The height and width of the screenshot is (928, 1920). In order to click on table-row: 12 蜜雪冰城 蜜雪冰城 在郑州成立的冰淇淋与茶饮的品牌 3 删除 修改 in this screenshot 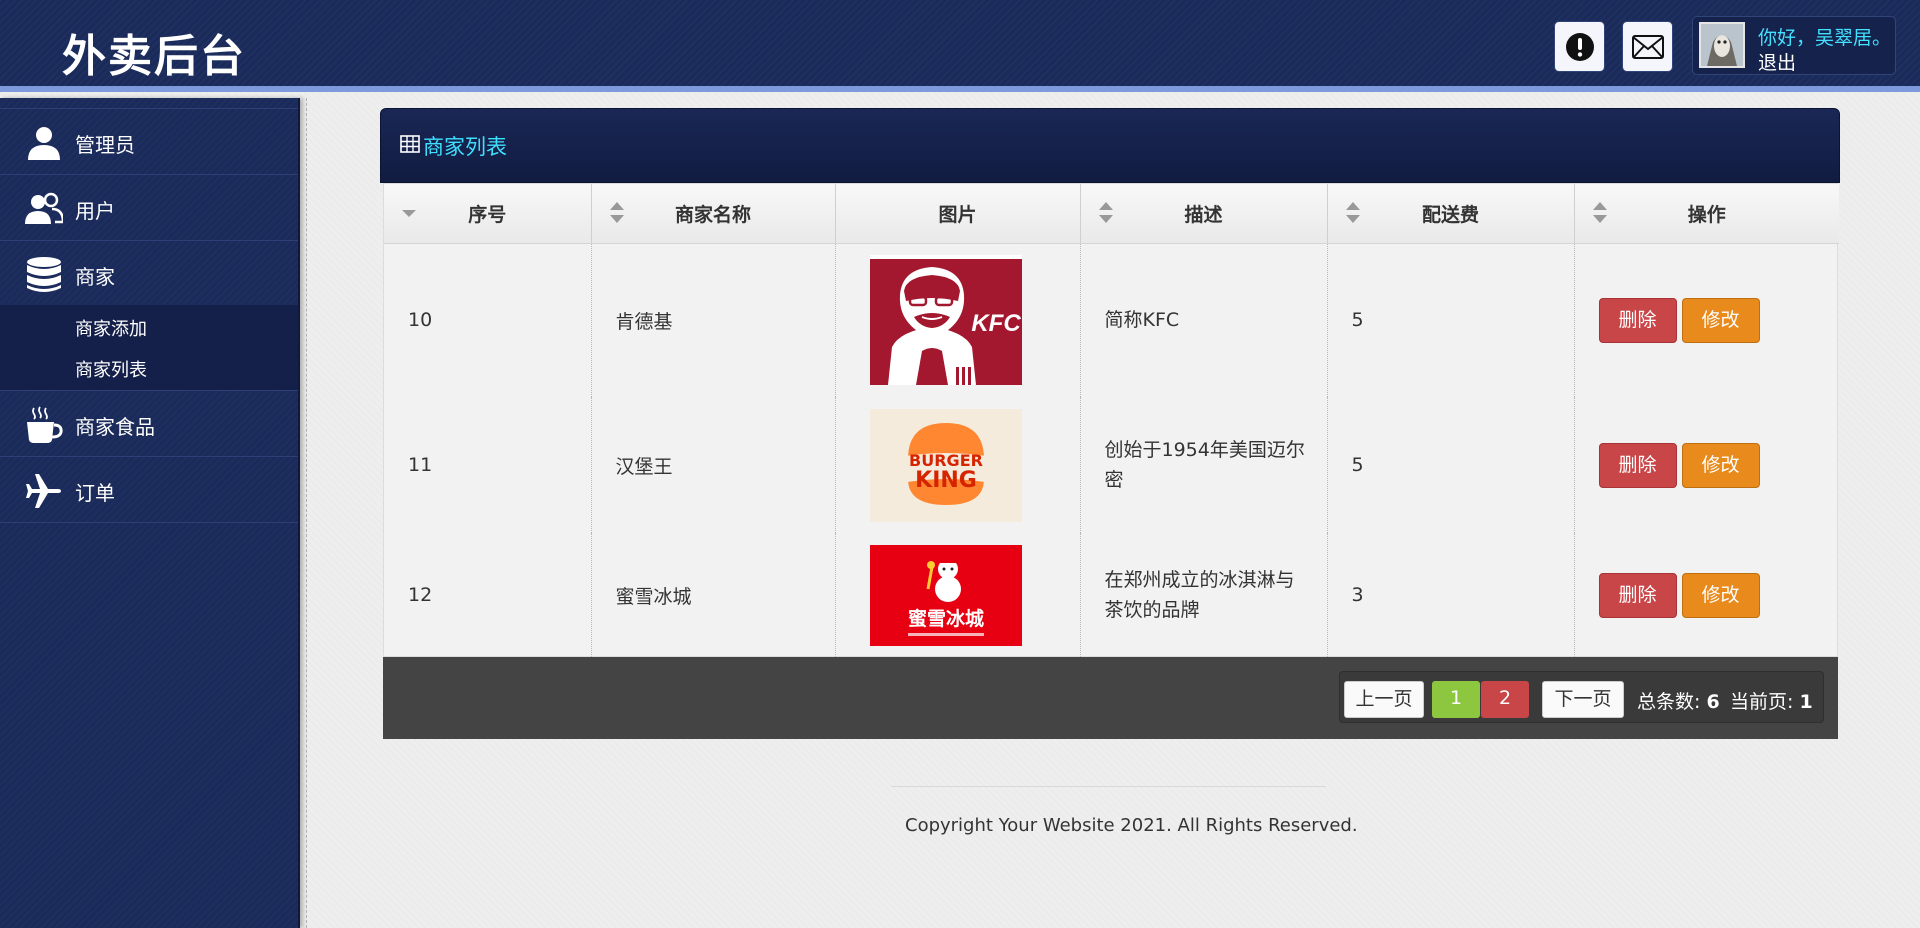, I will do `click(1111, 595)`.